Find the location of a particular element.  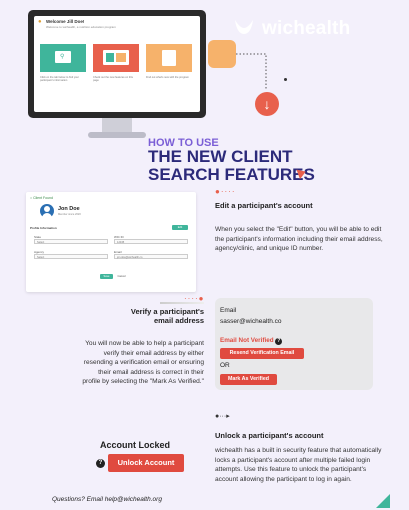

save-button: Save is located at coordinates (106, 276).